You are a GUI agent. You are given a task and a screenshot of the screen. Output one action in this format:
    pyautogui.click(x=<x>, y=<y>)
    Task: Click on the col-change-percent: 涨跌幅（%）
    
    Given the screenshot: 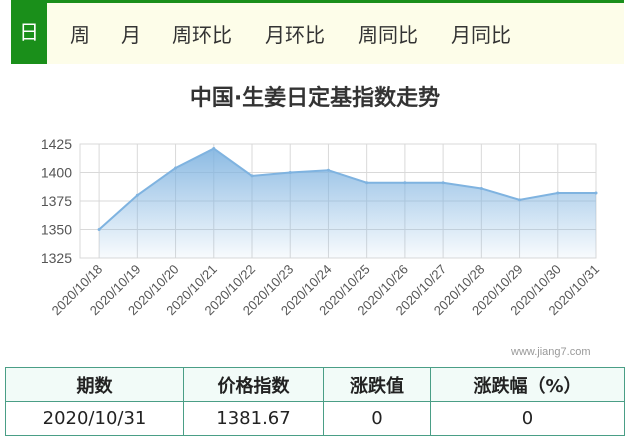 What is the action you would take?
    pyautogui.click(x=527, y=384)
    